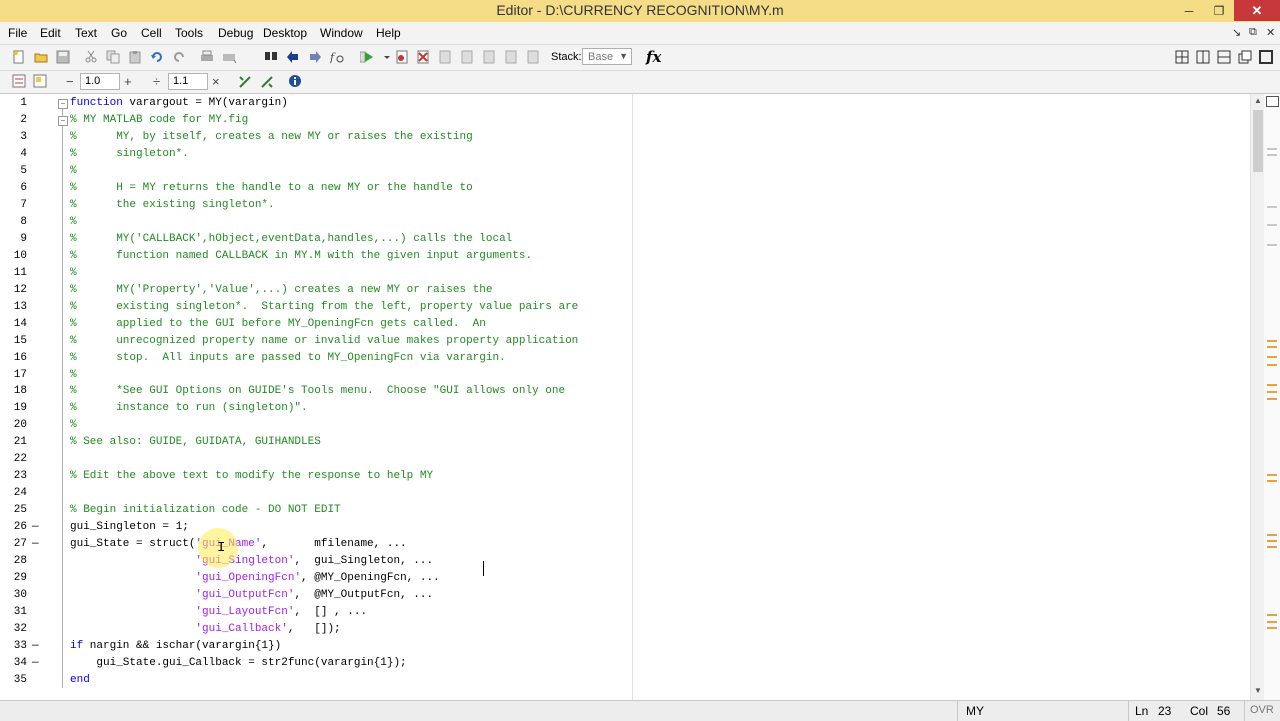 The image size is (1280, 721). What do you see at coordinates (70, 81) in the screenshot?
I see `minus-button: −` at bounding box center [70, 81].